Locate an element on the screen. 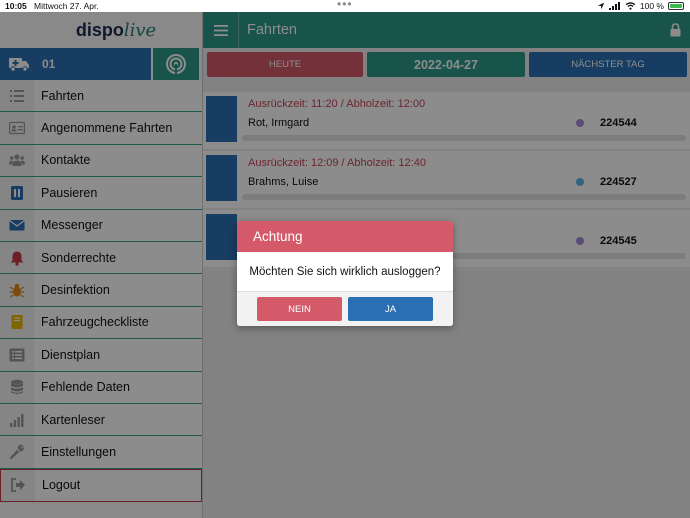 Image resolution: width=690 pixels, height=518 pixels. dialog-actions: NEIN JA is located at coordinates (345, 308).